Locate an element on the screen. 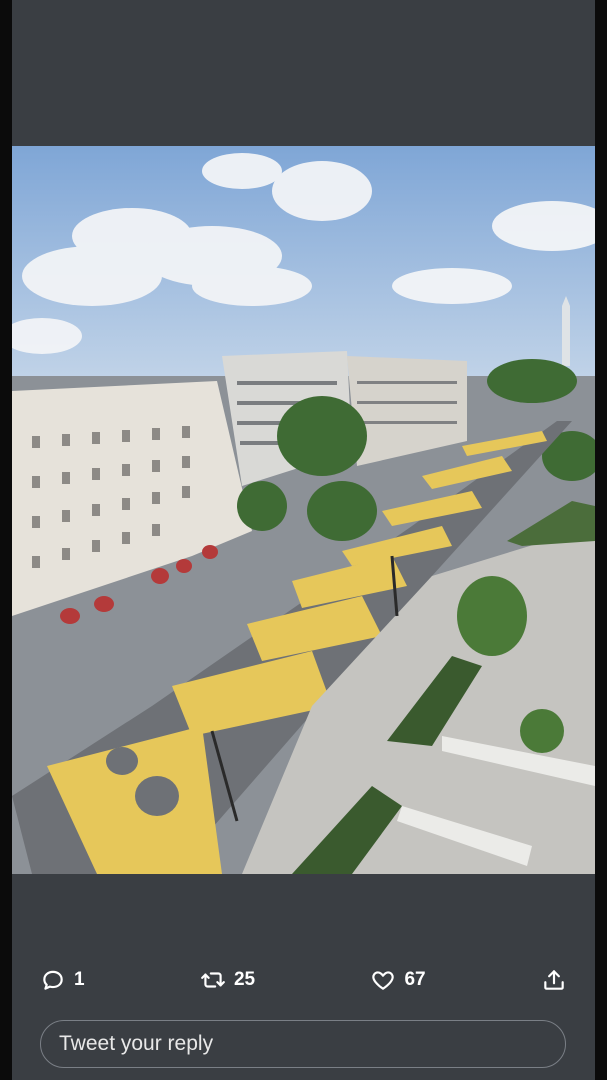 The width and height of the screenshot is (607, 1080). retweet-icon is located at coordinates (213, 980).